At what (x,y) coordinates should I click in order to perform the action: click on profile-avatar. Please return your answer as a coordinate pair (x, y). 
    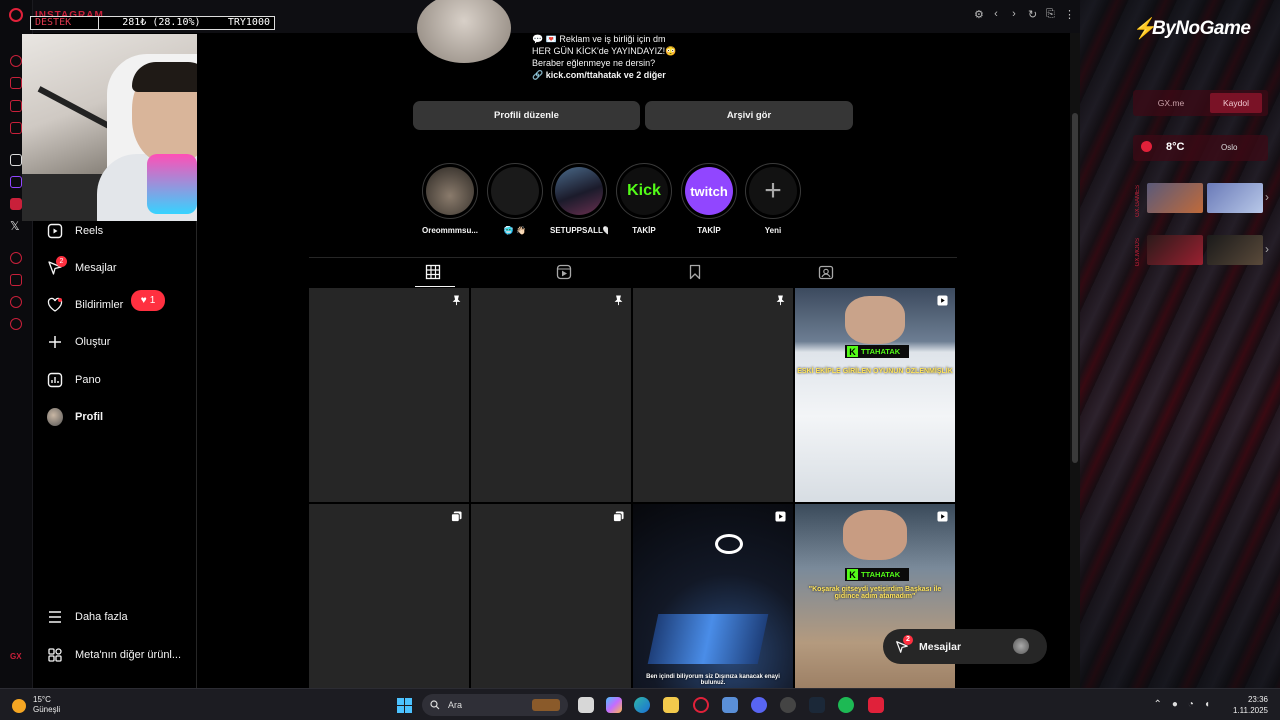
    Looking at the image, I should click on (464, 31).